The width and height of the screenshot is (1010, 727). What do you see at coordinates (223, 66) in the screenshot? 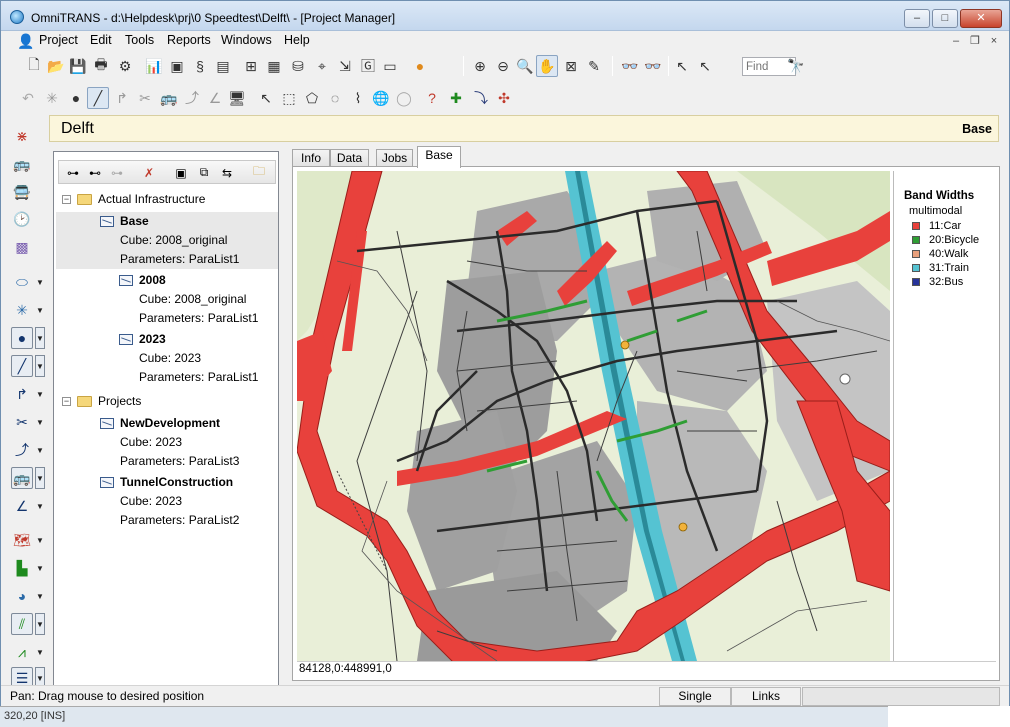
I see `report-icon: ▤` at bounding box center [223, 66].